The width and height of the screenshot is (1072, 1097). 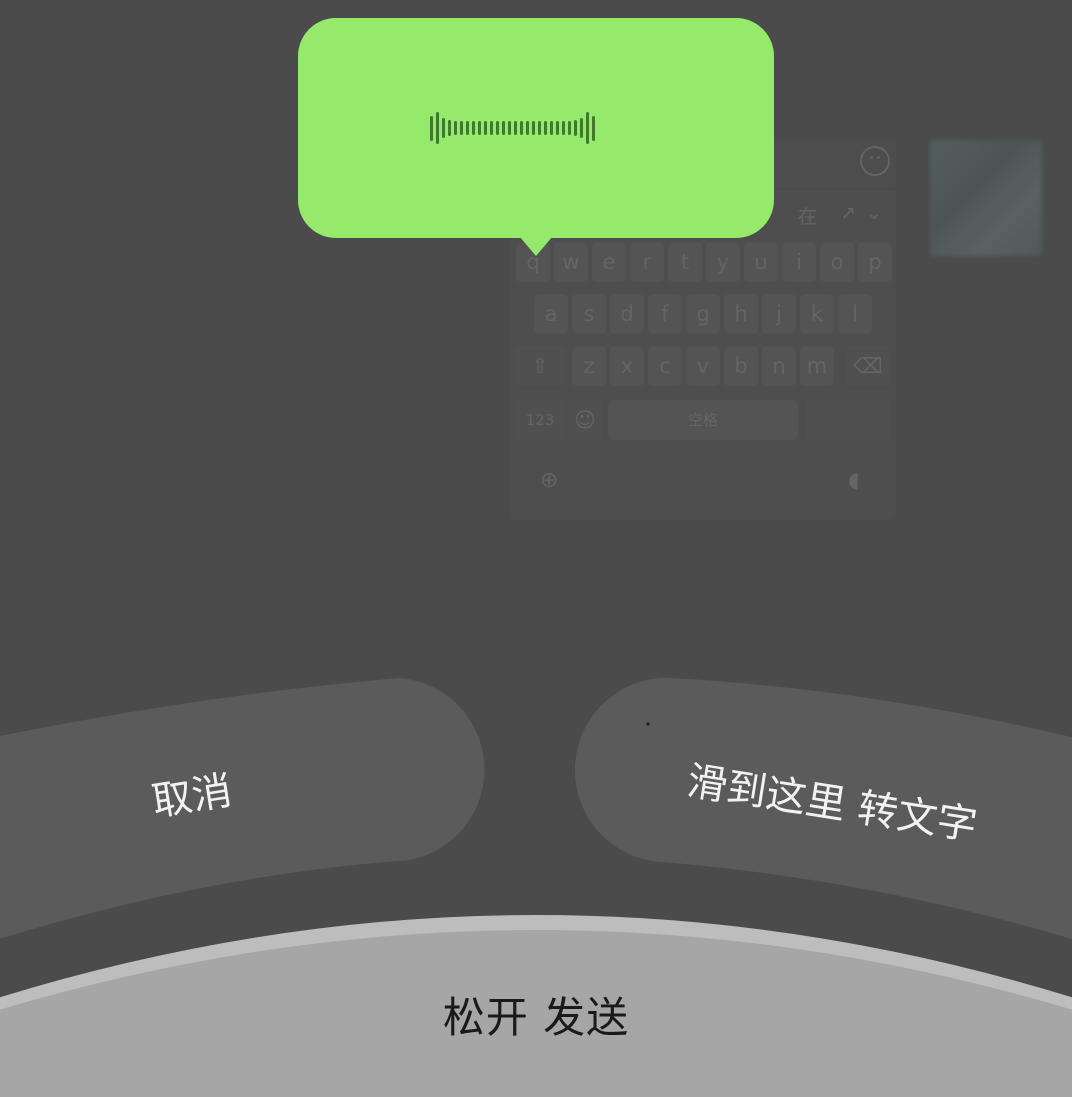 I want to click on cancel-zone-shape, so click(x=242, y=808).